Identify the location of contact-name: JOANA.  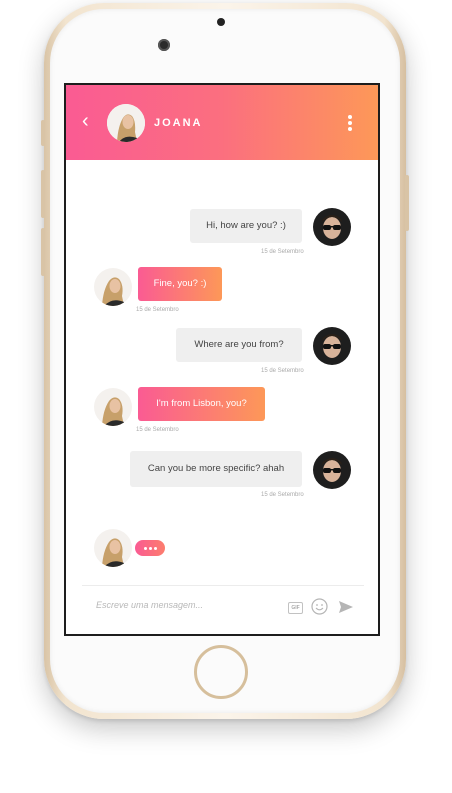
(178, 123).